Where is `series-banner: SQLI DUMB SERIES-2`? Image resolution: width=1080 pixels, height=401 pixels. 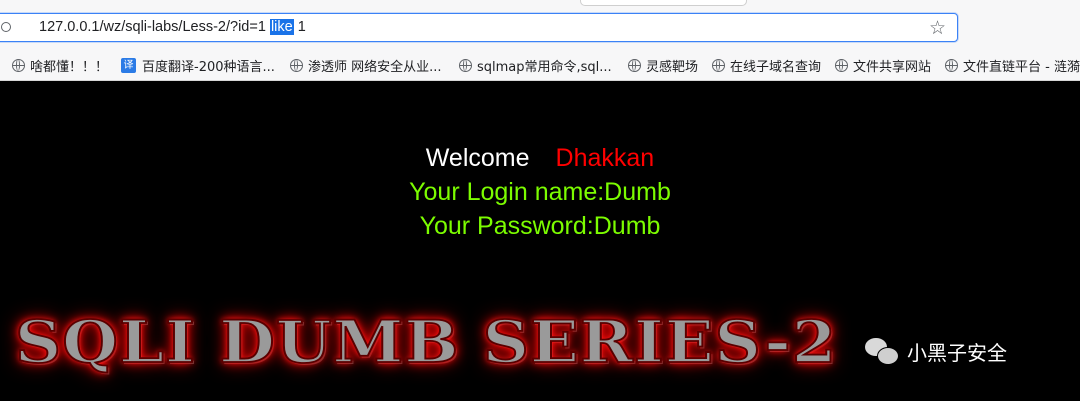 series-banner: SQLI DUMB SERIES-2 is located at coordinates (426, 342).